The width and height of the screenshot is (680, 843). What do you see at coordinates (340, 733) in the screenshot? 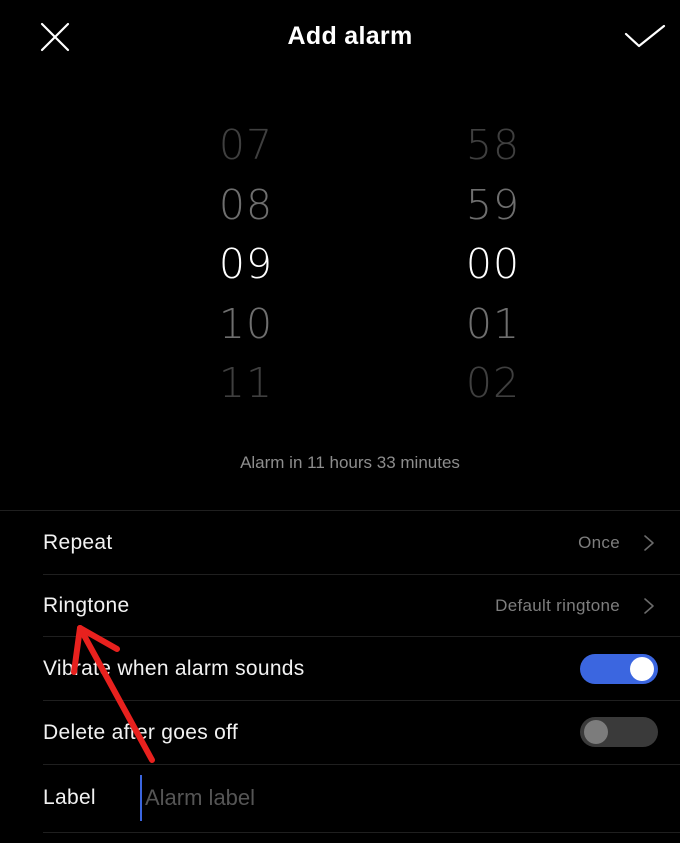
I see `delete-after-row: Delete after goes off` at bounding box center [340, 733].